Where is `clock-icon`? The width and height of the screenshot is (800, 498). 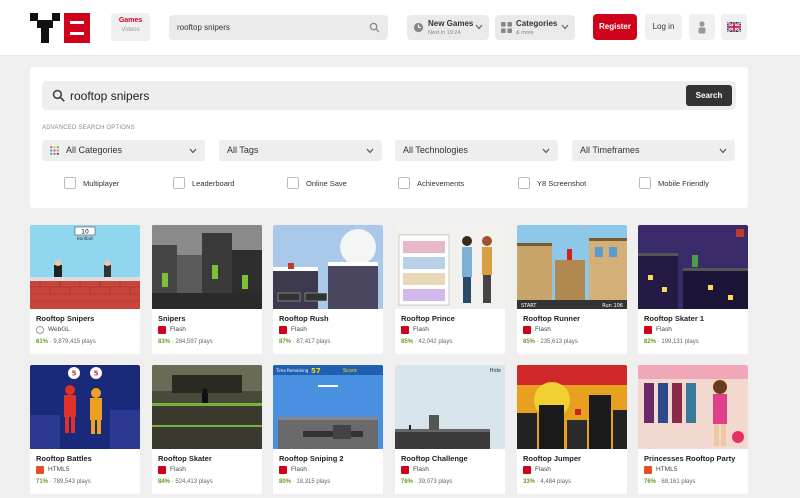
clock-icon is located at coordinates (418, 27).